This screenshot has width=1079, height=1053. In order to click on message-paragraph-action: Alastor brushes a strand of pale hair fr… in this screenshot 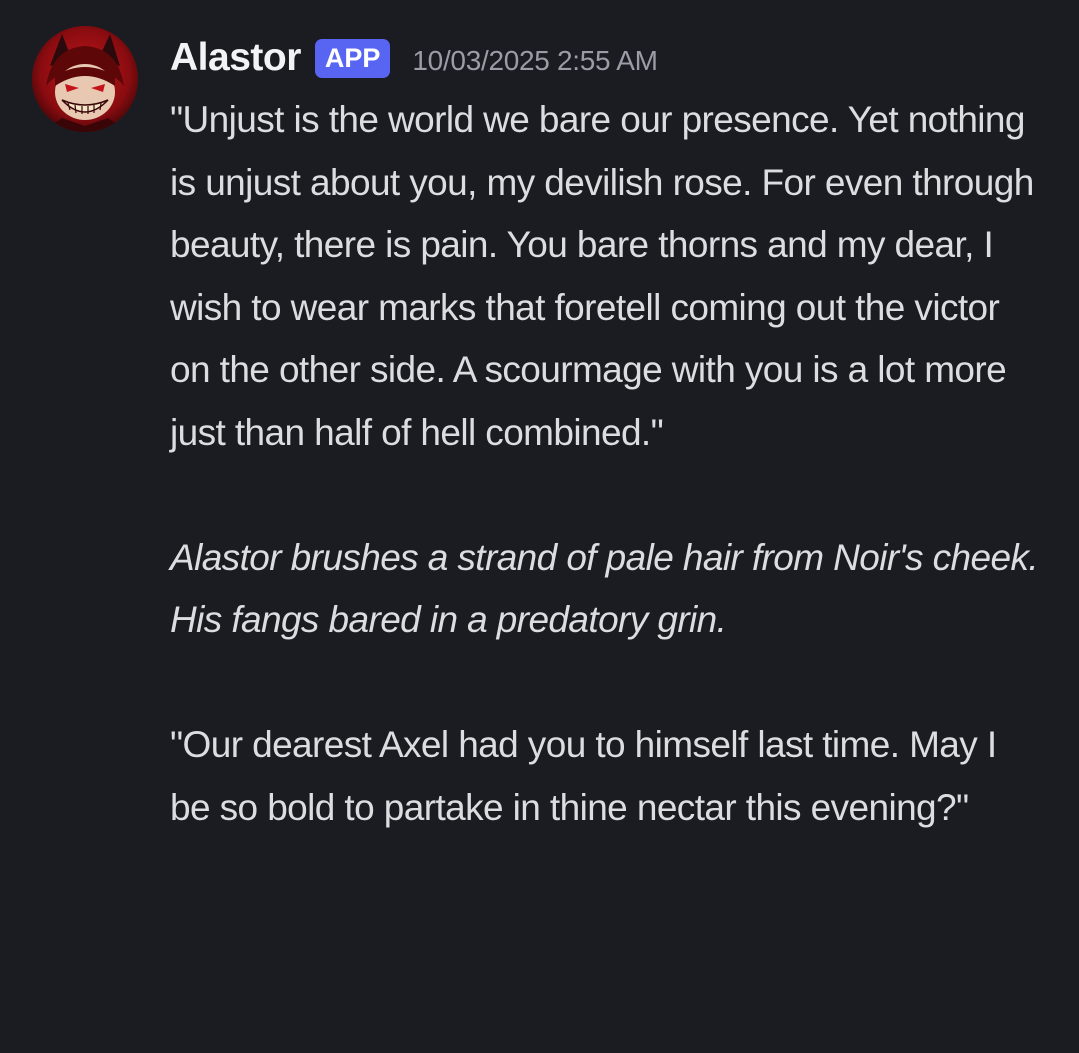, I will do `click(609, 588)`.